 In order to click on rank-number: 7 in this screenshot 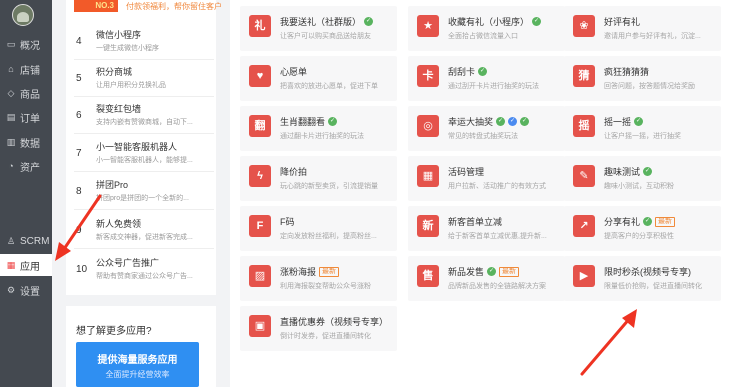, I will do `click(79, 153)`.